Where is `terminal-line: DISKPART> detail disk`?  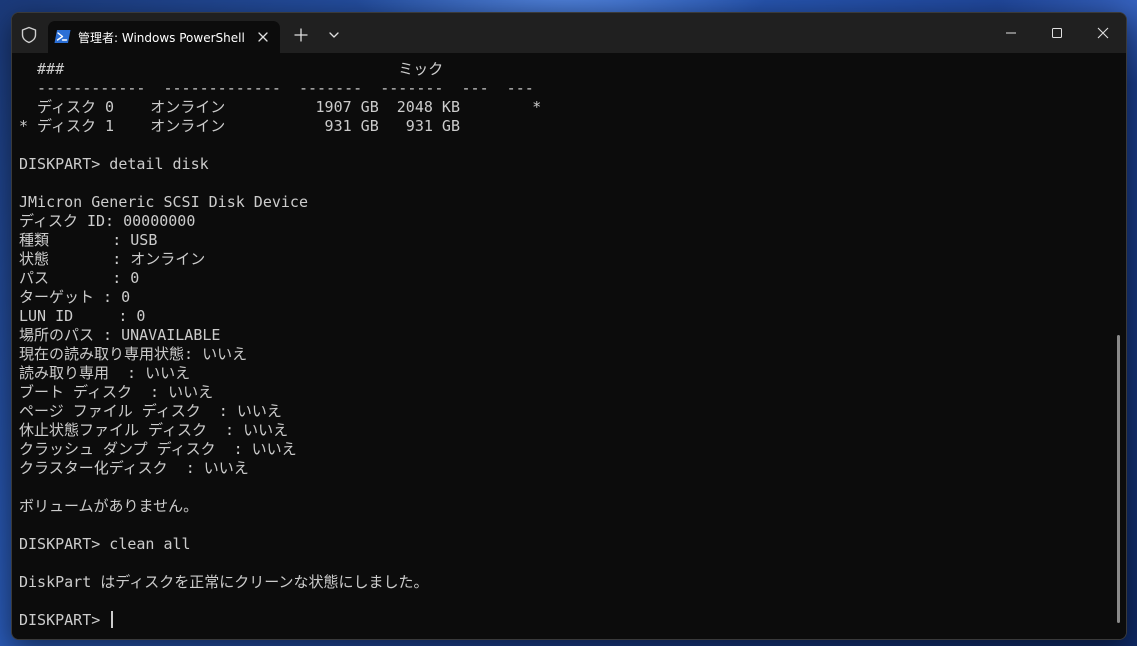
terminal-line: DISKPART> detail disk is located at coordinates (114, 164).